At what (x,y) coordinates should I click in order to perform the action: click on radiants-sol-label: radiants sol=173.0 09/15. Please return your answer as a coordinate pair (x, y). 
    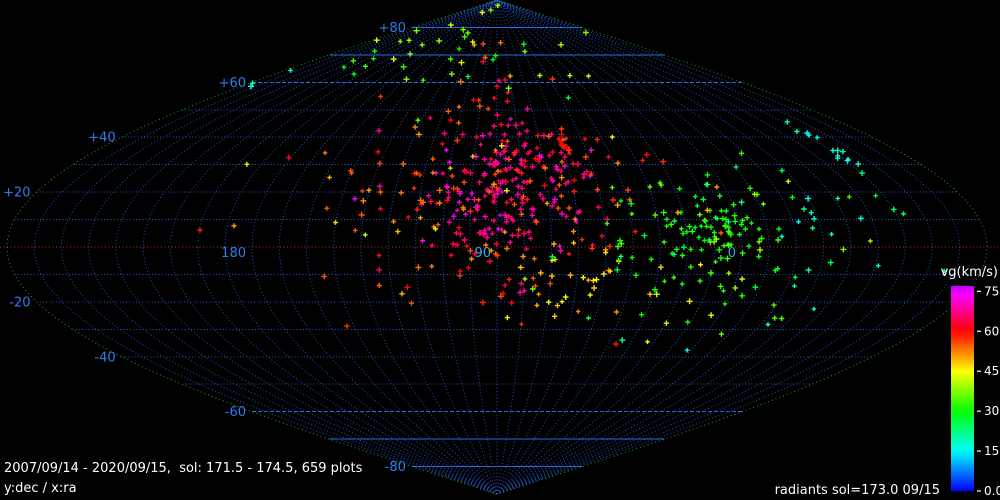
    Looking at the image, I should click on (857, 490).